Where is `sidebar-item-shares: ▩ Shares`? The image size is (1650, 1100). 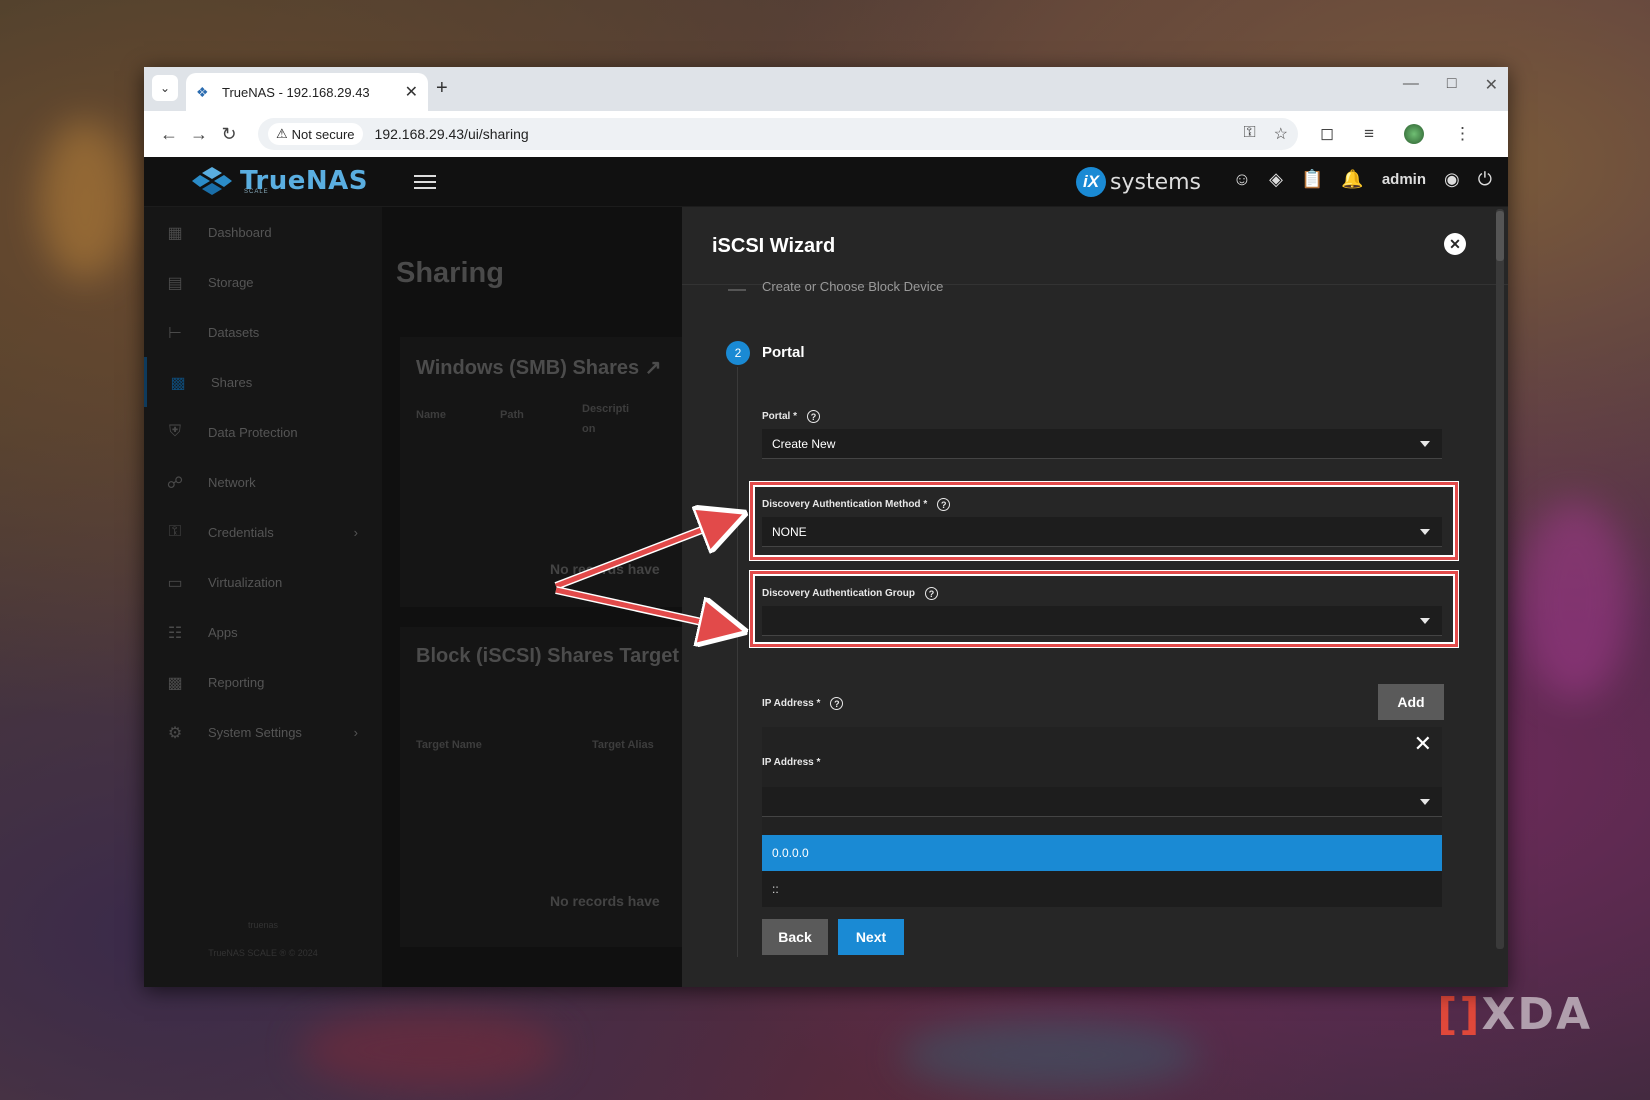 sidebar-item-shares: ▩ Shares is located at coordinates (263, 382).